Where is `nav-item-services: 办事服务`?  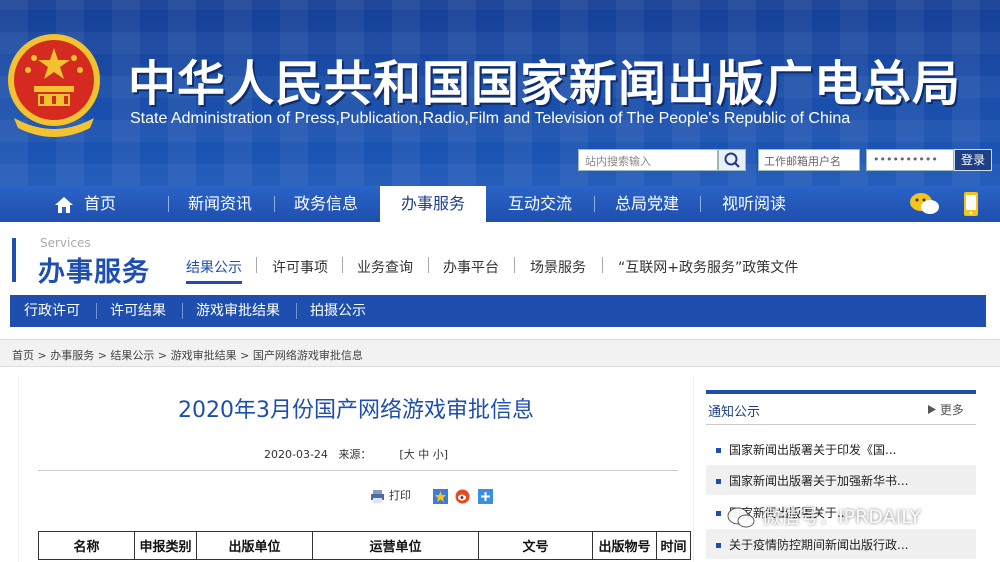
nav-item-services: 办事服务 is located at coordinates (433, 204).